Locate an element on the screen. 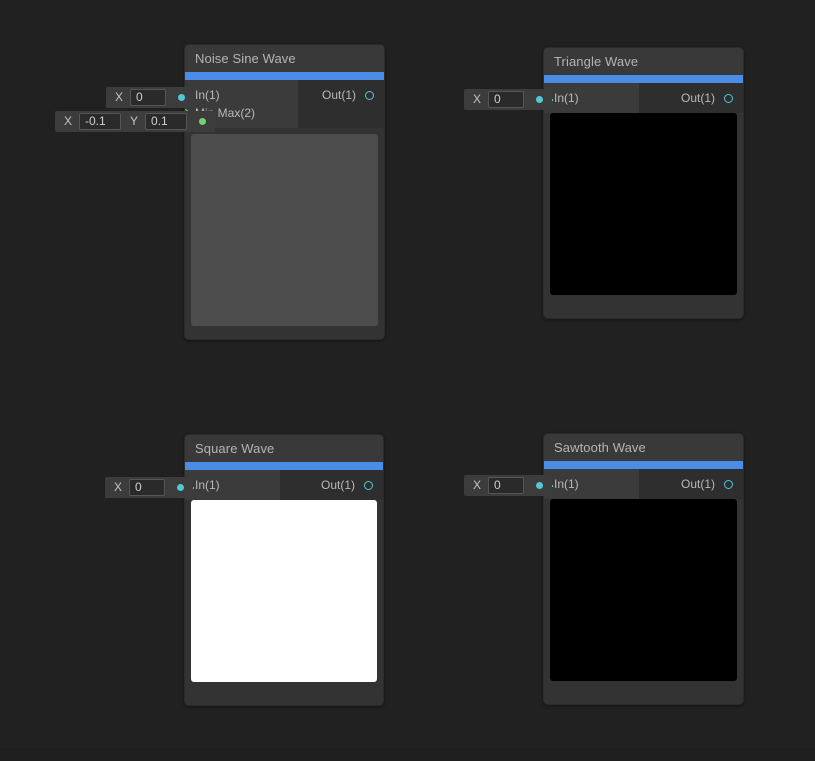  value-widget-noise-sine-minmax: X -0.1 Y 0.1 is located at coordinates (135, 121).